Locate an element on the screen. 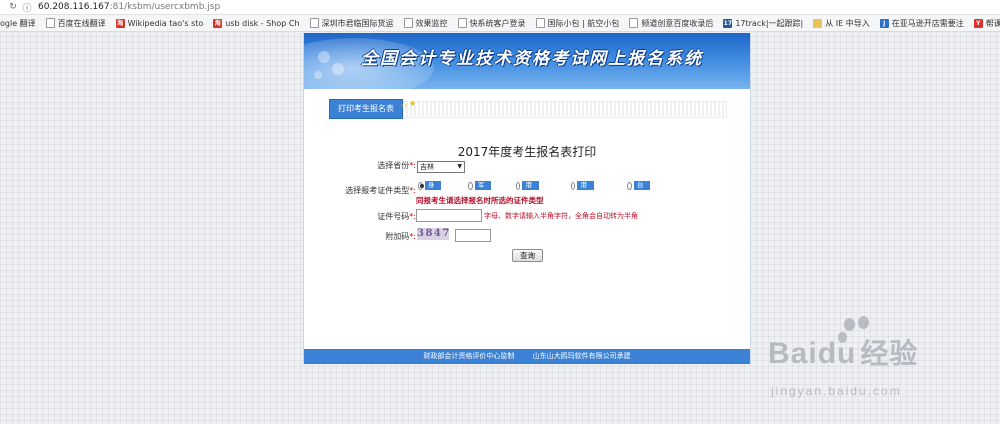 The height and width of the screenshot is (424, 1000). radio-hk-macau: 港澳居民 is located at coordinates (527, 198).